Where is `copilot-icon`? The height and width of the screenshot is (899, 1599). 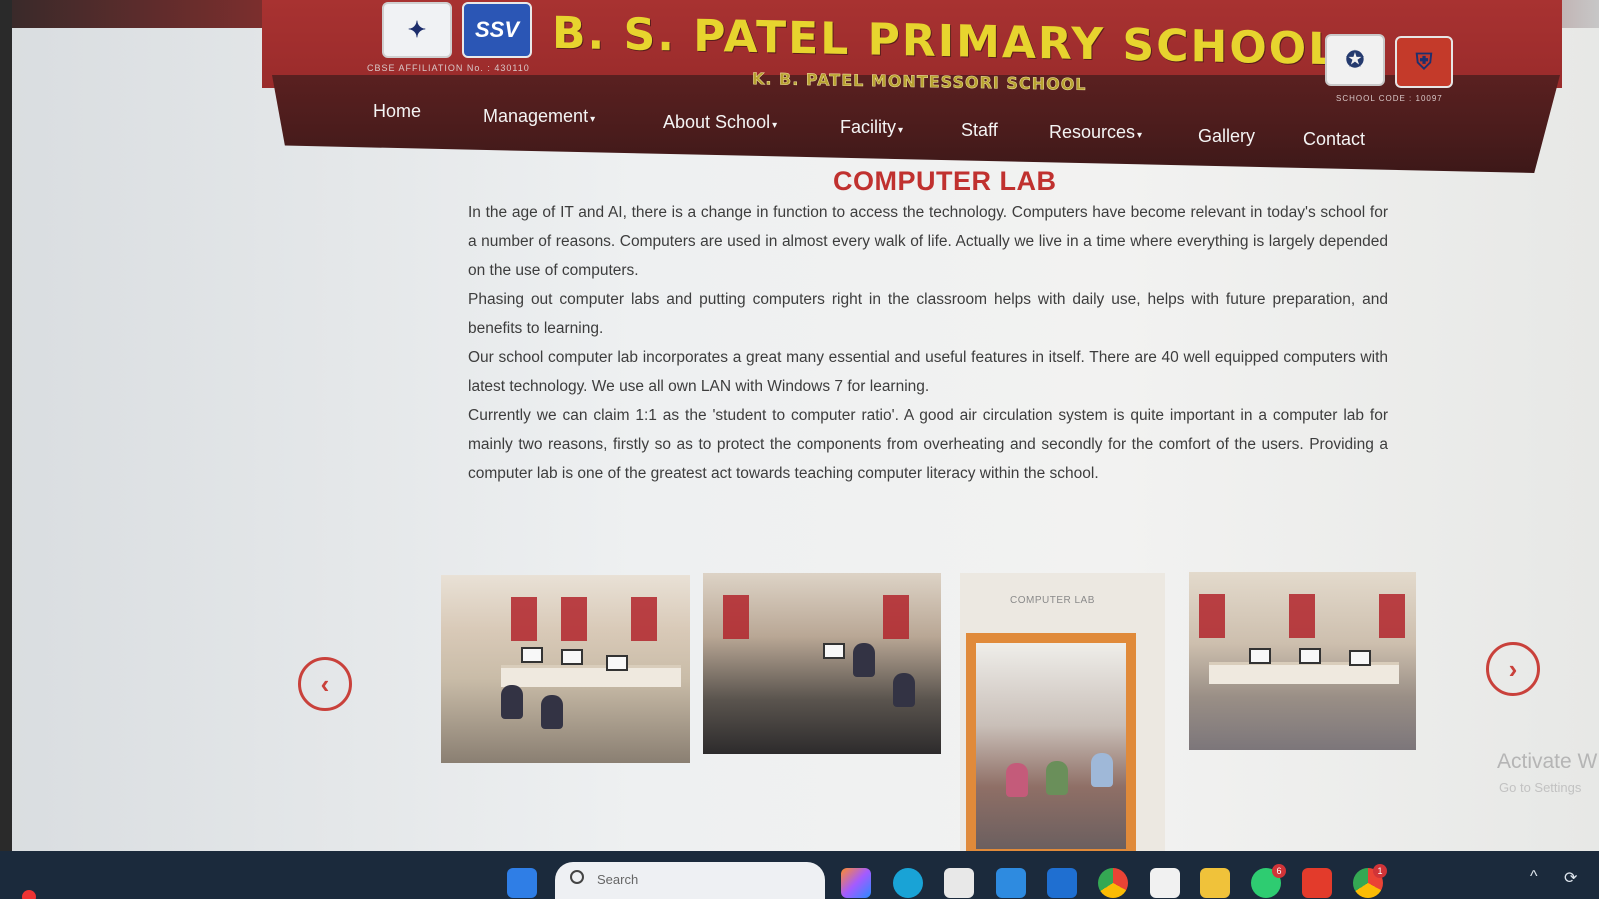 copilot-icon is located at coordinates (856, 883).